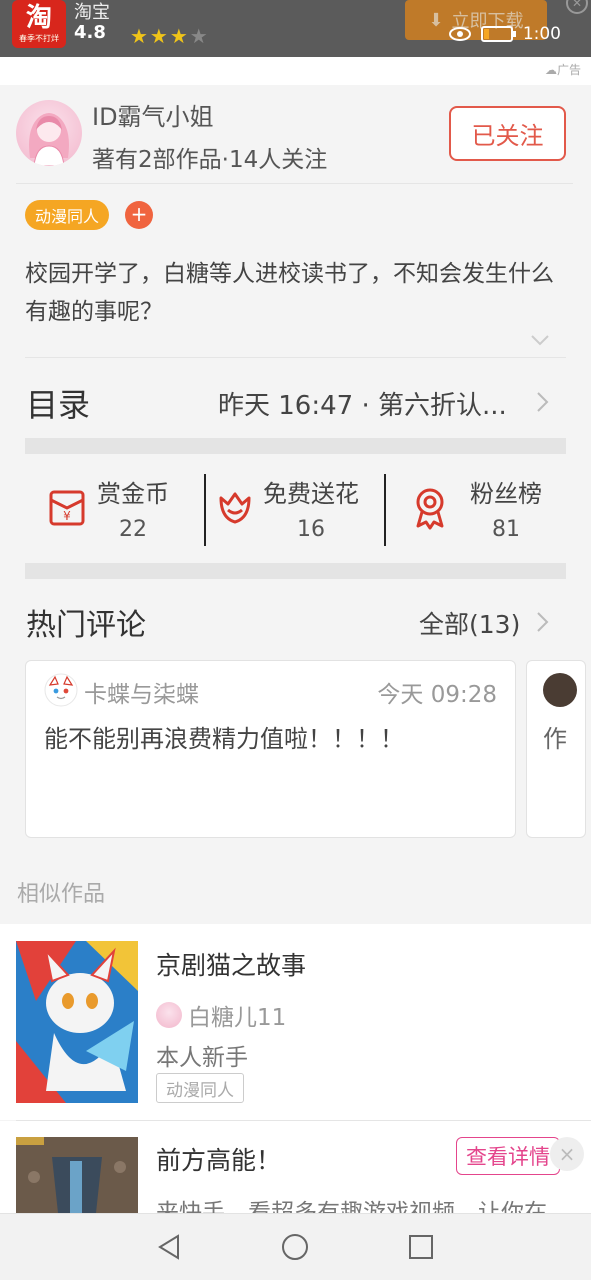 The height and width of the screenshot is (1280, 591). Describe the element at coordinates (61, 894) in the screenshot. I see `similar-works-title: 相似作品` at that location.